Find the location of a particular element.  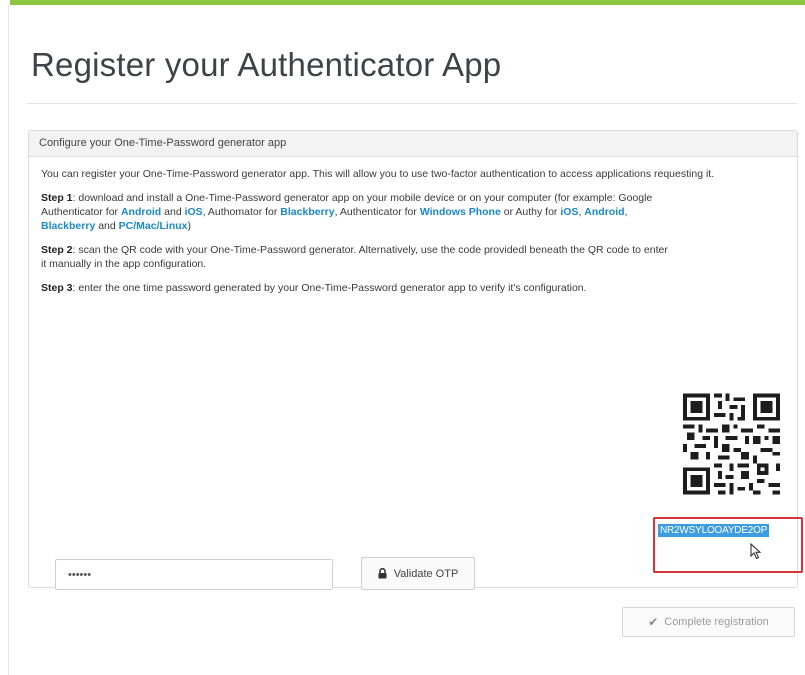

check-icon: ✔ is located at coordinates (653, 622).